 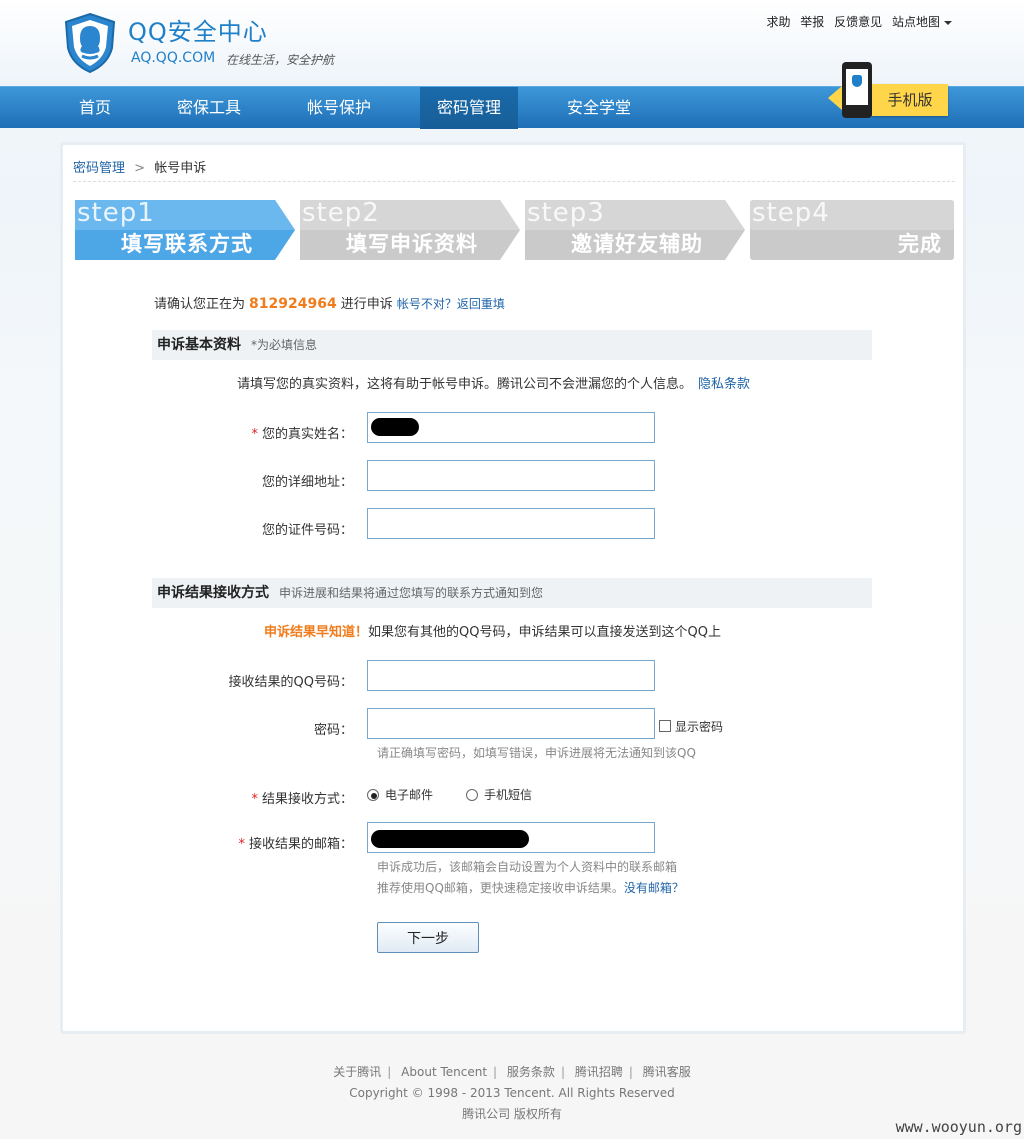 What do you see at coordinates (300, 844) in the screenshot?
I see `email-label-text: 接收结果的邮箱：` at bounding box center [300, 844].